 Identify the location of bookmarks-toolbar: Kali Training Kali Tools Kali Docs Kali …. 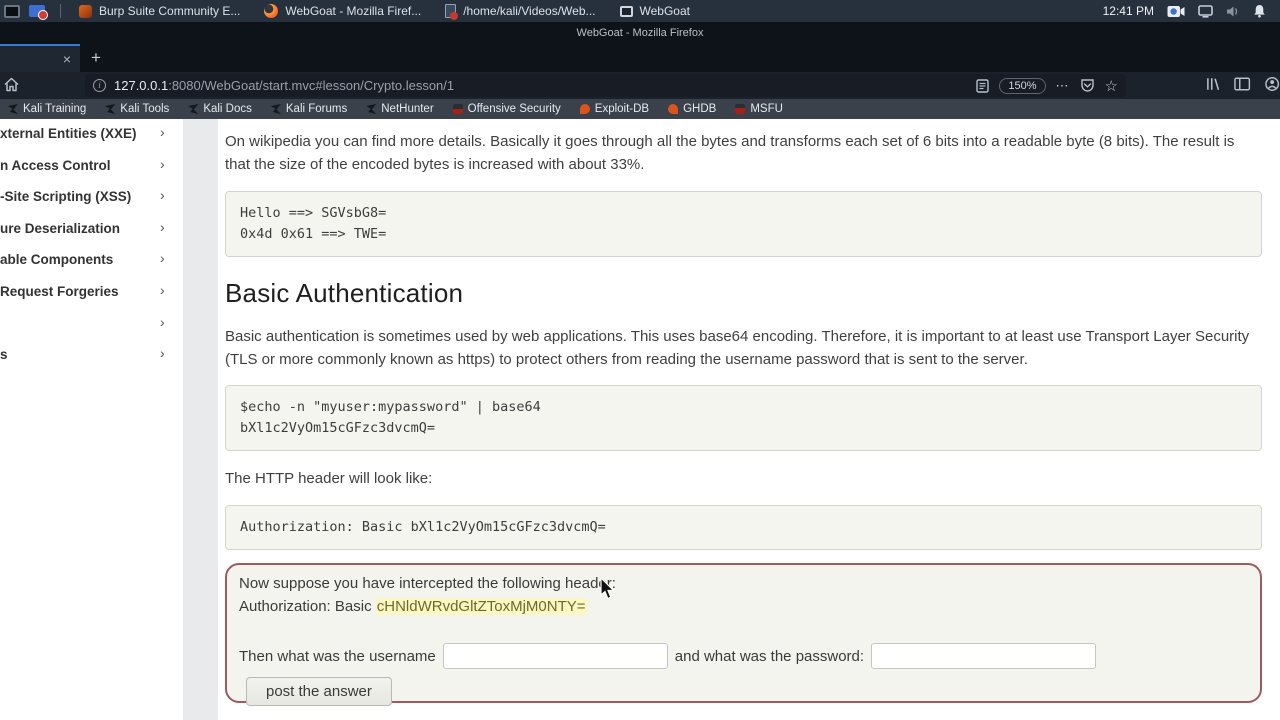
(640, 109).